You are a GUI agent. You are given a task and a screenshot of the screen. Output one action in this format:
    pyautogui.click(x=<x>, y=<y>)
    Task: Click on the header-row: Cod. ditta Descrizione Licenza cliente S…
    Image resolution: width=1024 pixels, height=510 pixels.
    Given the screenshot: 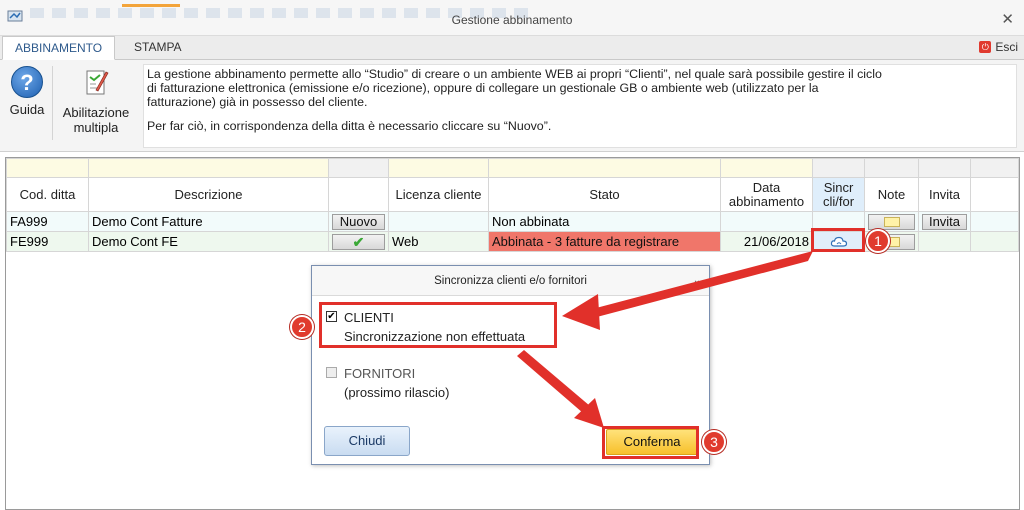 What is the action you would take?
    pyautogui.click(x=512, y=194)
    